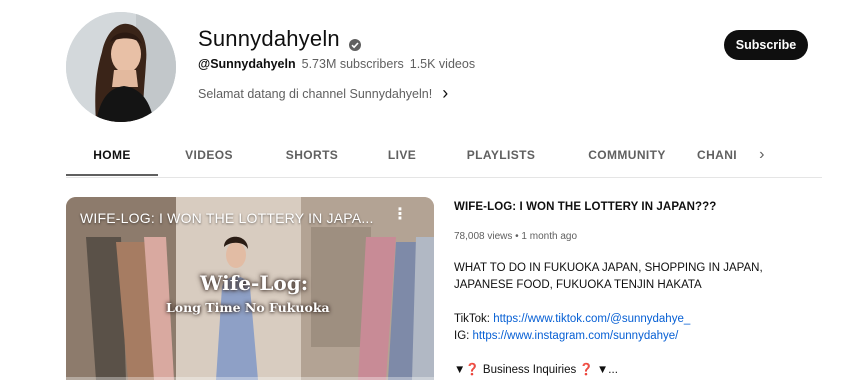  What do you see at coordinates (516, 236) in the screenshot?
I see `featured-video-stats: 78,008 views • 1 month ago` at bounding box center [516, 236].